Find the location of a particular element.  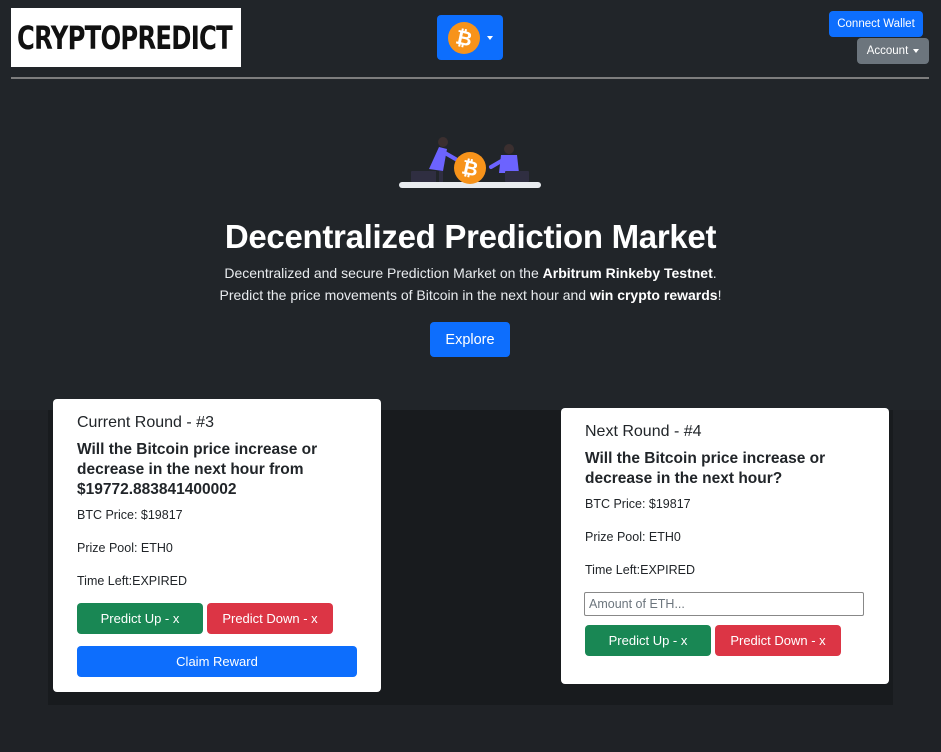

rewards-highlight: win crypto rewards is located at coordinates (653, 295).